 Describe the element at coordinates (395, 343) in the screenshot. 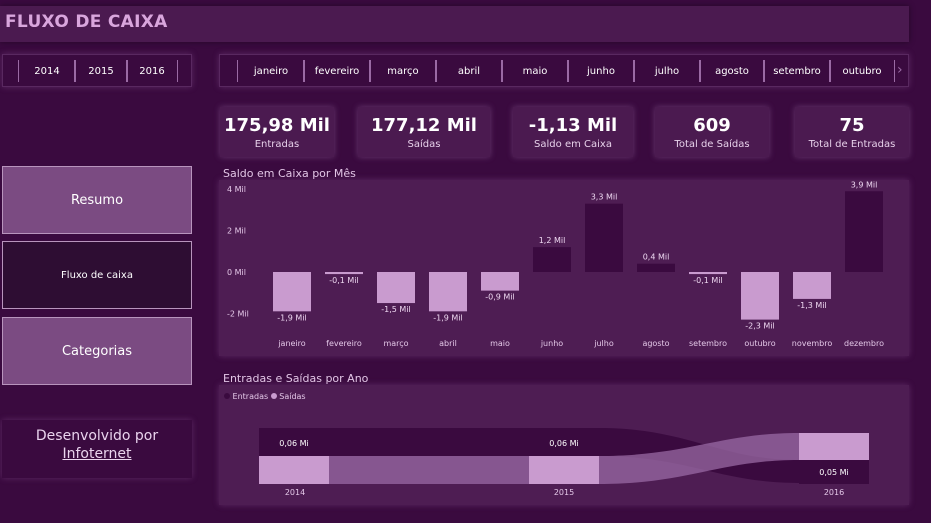

I see `x-tick-label: março` at that location.